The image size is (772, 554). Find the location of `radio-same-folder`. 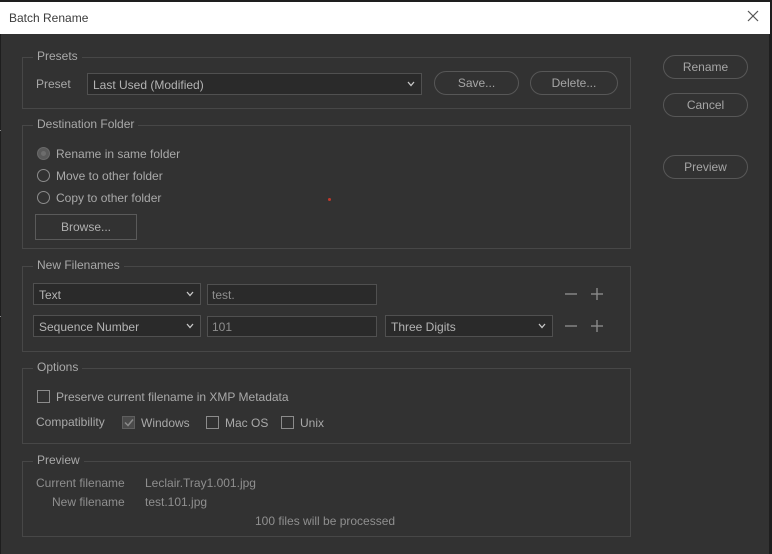

radio-same-folder is located at coordinates (43, 153).